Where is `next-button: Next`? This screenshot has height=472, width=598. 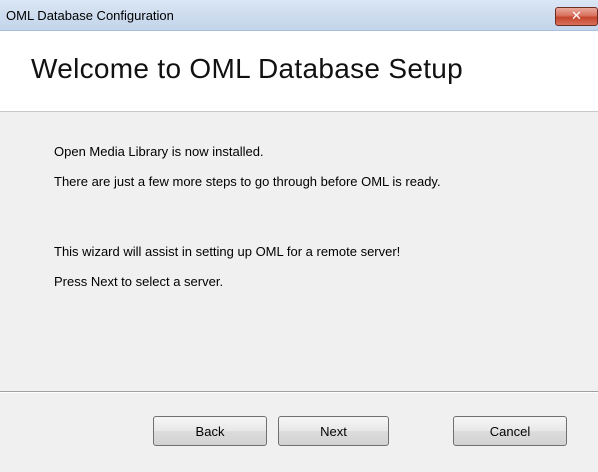 next-button: Next is located at coordinates (333, 431).